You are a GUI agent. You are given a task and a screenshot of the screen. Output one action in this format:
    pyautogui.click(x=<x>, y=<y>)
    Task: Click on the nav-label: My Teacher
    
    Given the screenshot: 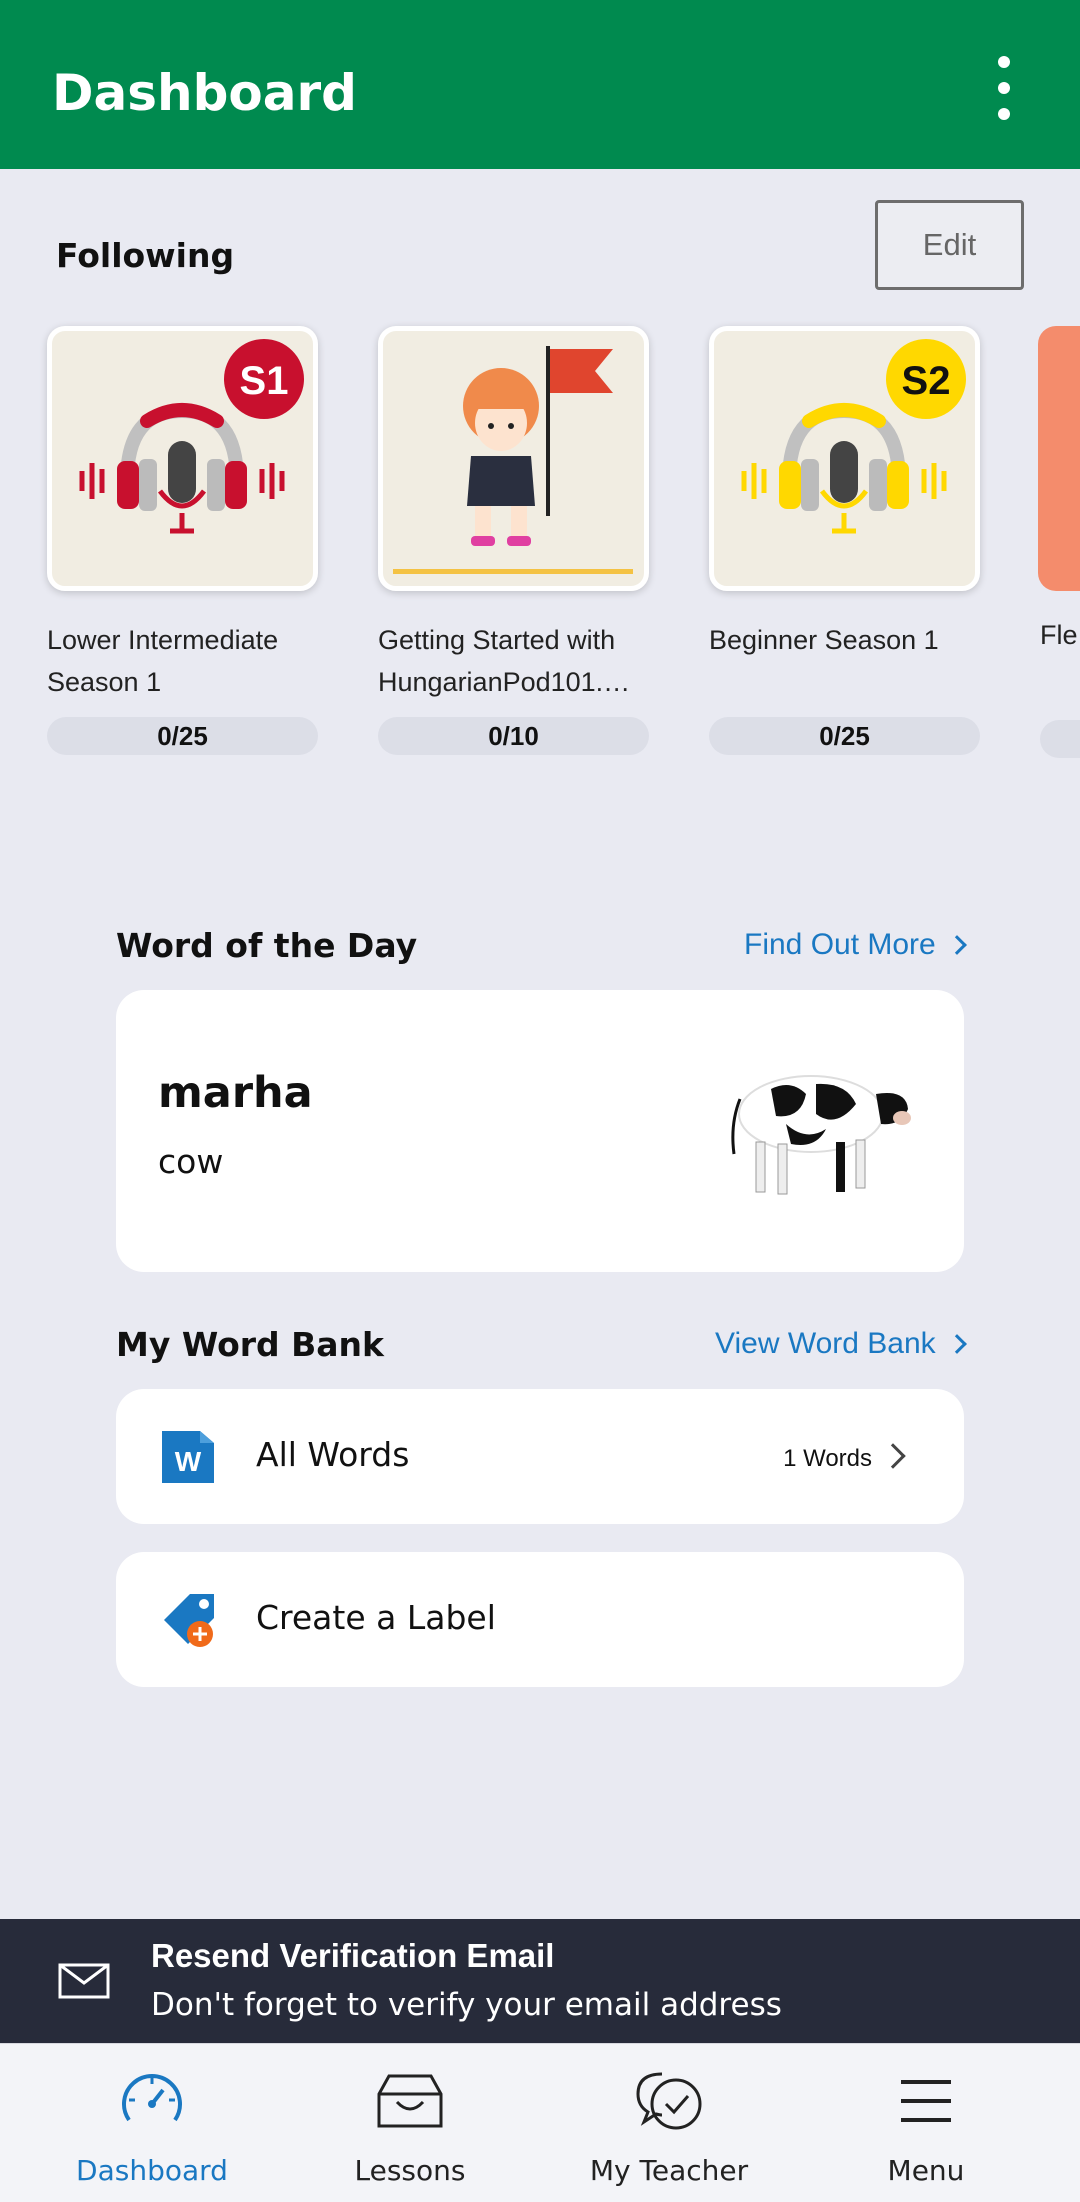 What is the action you would take?
    pyautogui.click(x=669, y=2170)
    